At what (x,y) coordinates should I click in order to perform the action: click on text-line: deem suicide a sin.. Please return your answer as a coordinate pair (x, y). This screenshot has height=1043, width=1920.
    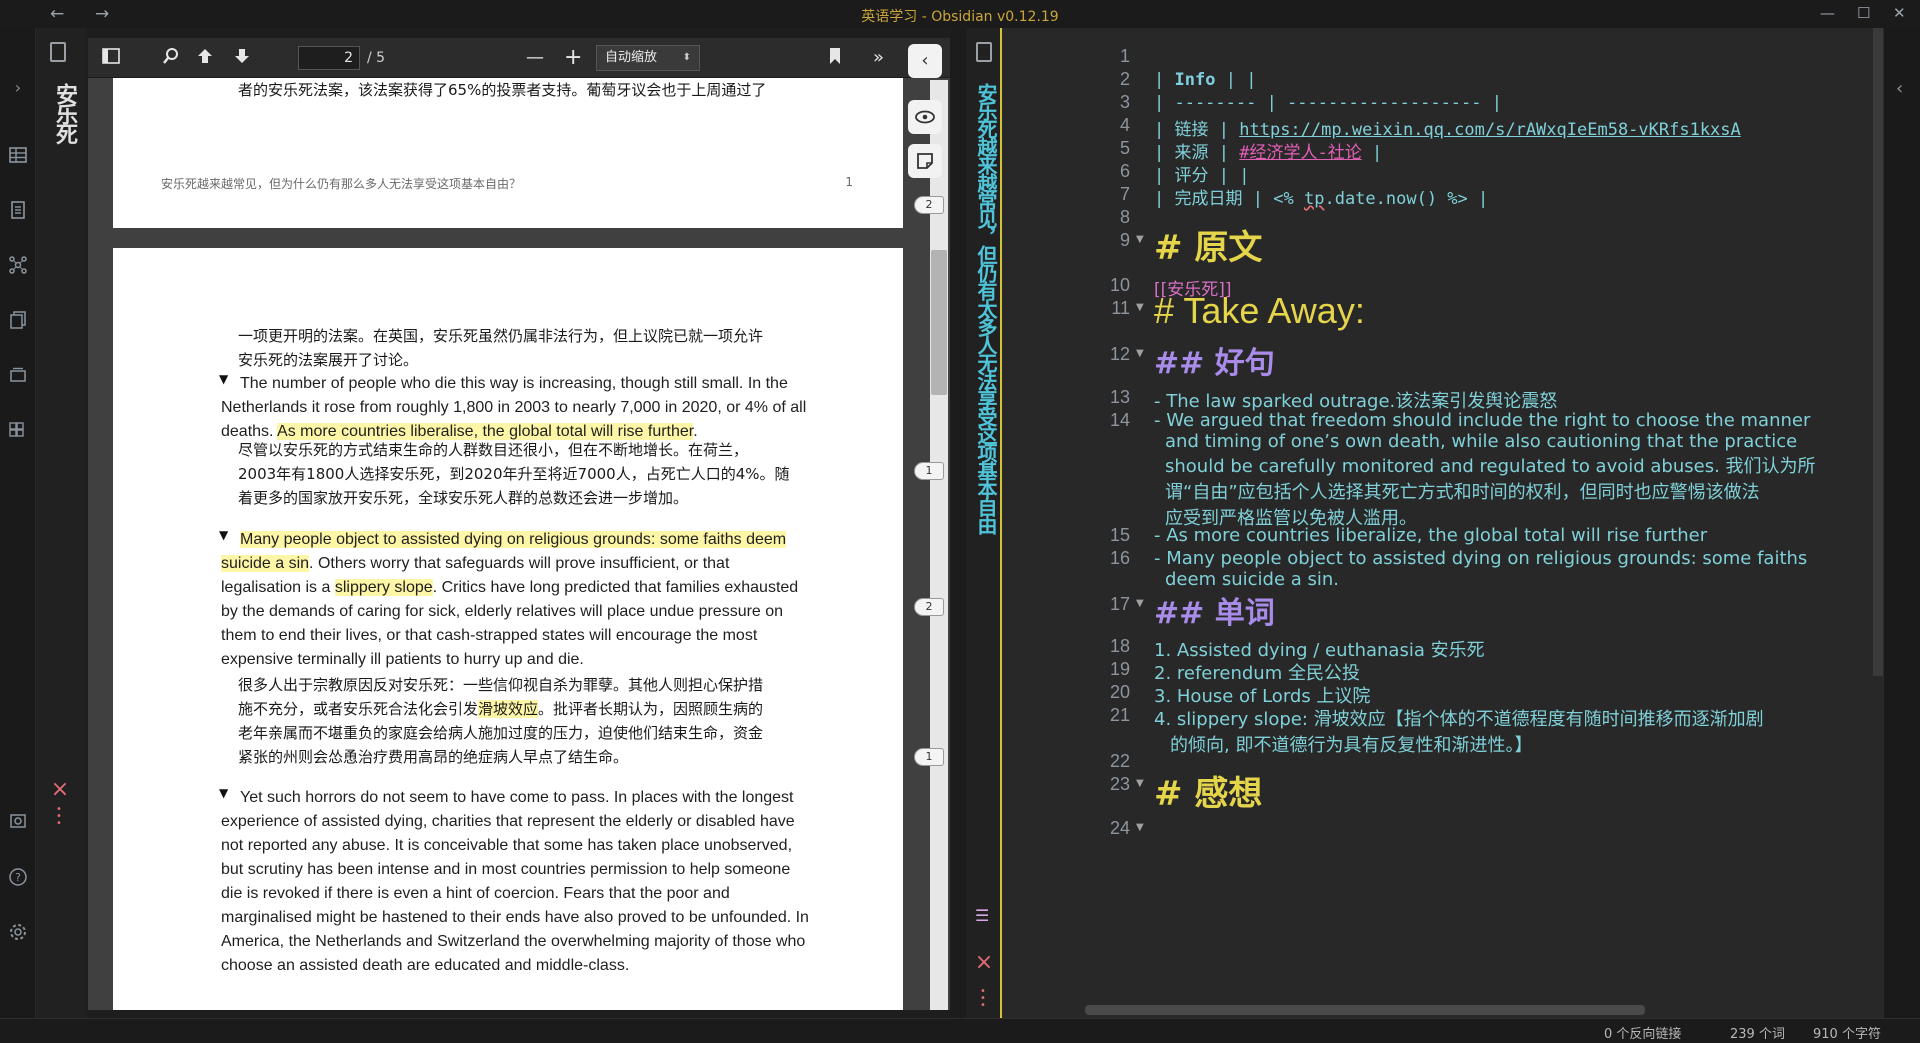
    Looking at the image, I should click on (1252, 579).